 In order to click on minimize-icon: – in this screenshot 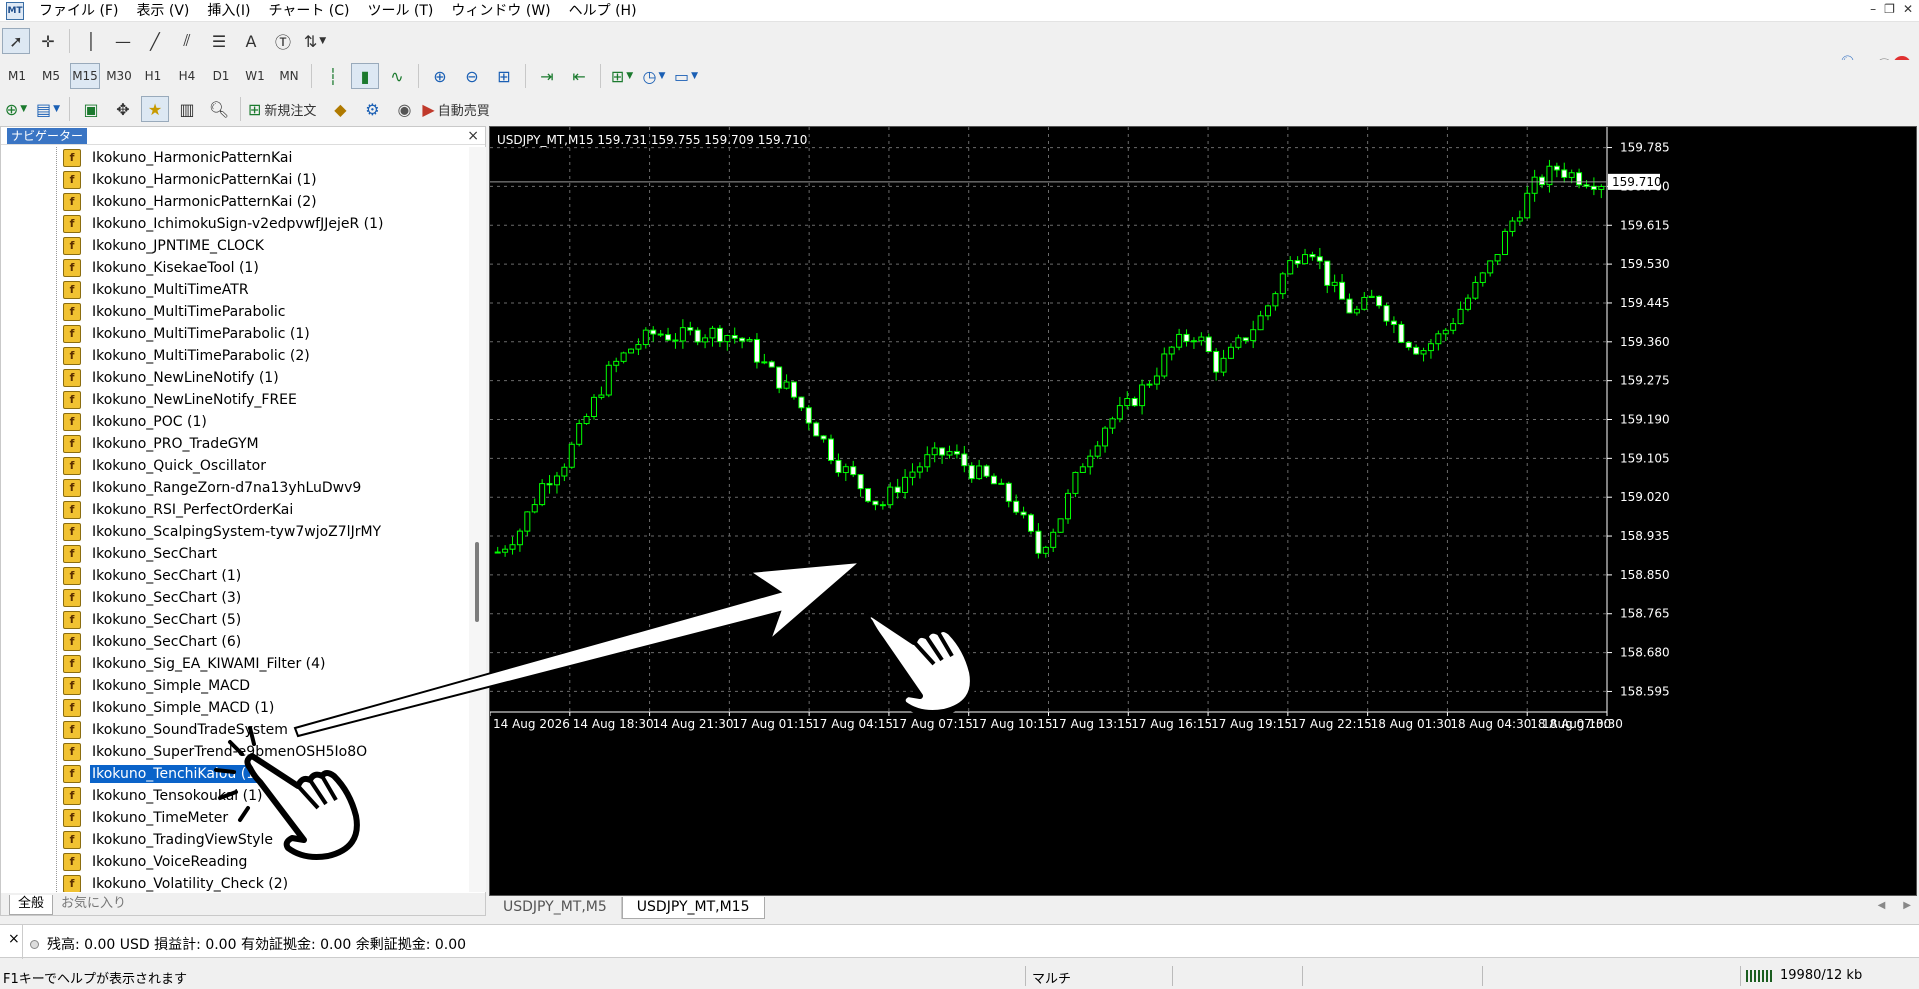, I will do `click(1873, 9)`.